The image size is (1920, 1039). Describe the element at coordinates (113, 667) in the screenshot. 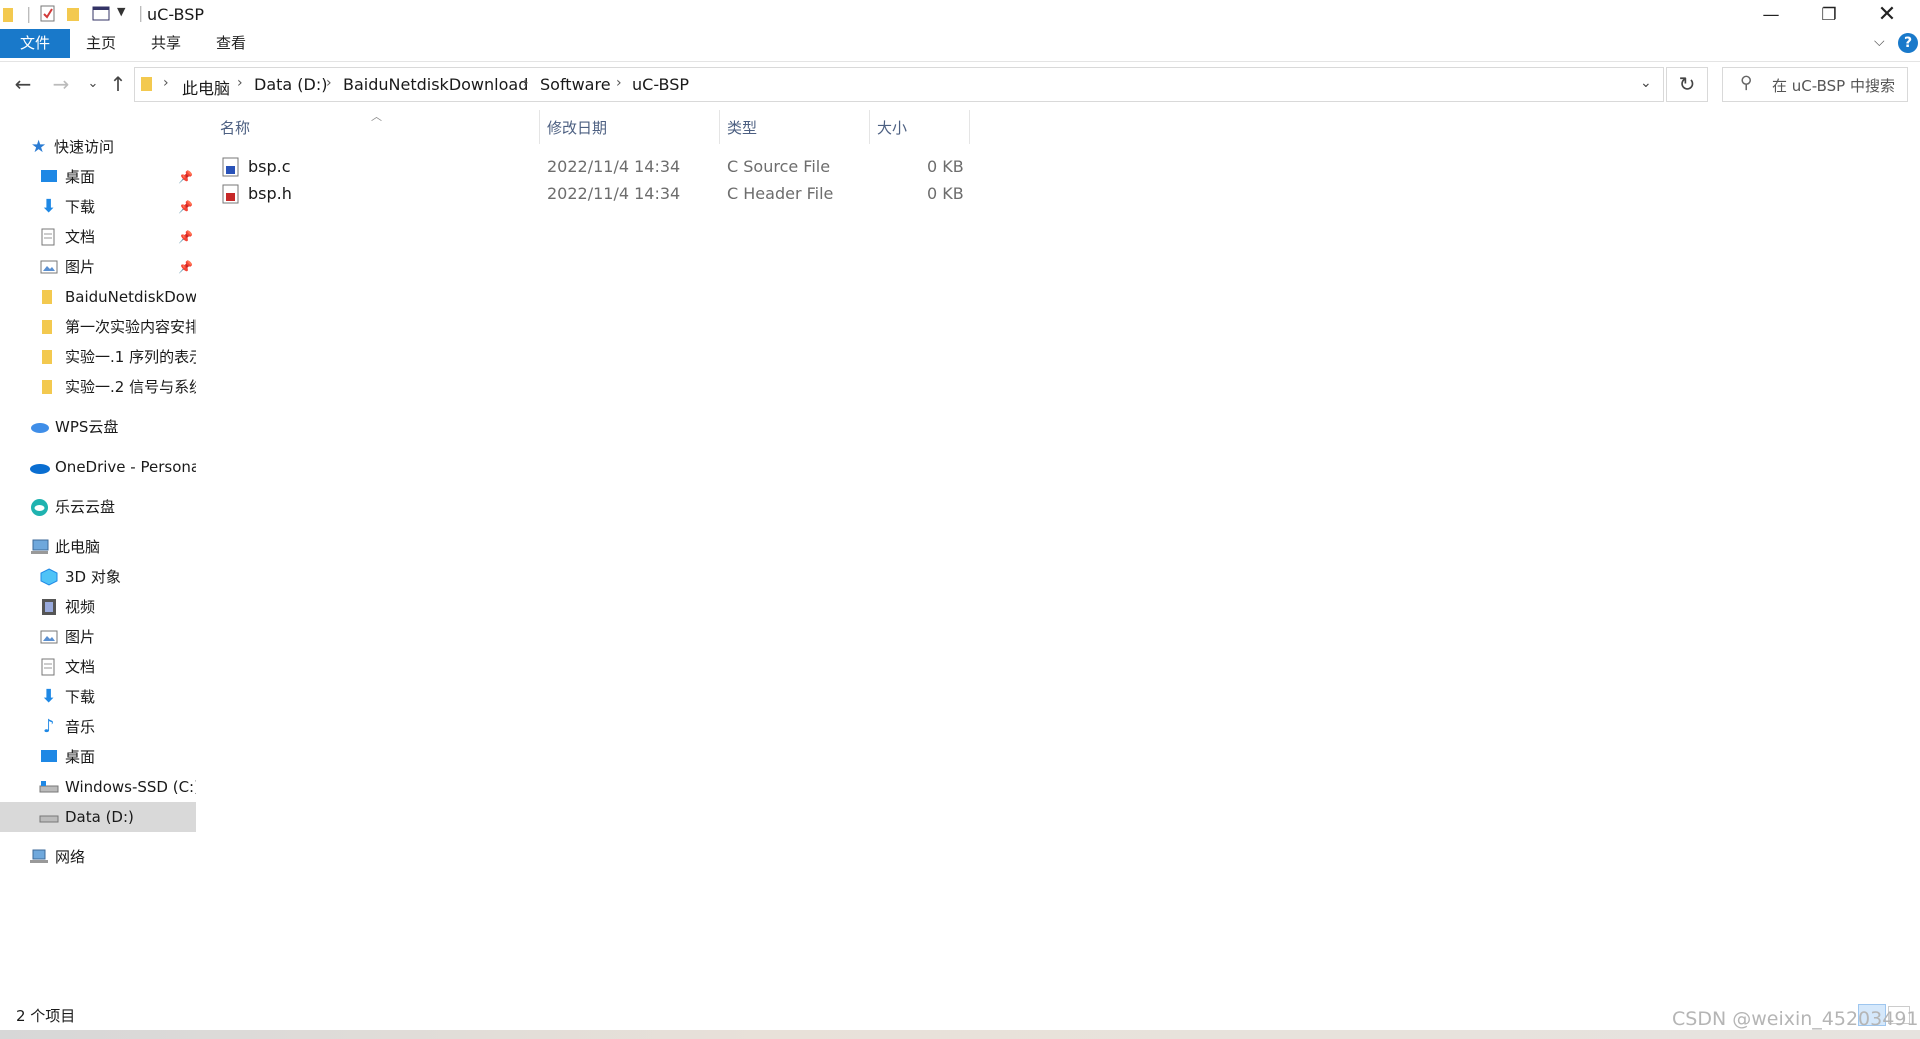

I see `nav-item-documents: 文档` at that location.